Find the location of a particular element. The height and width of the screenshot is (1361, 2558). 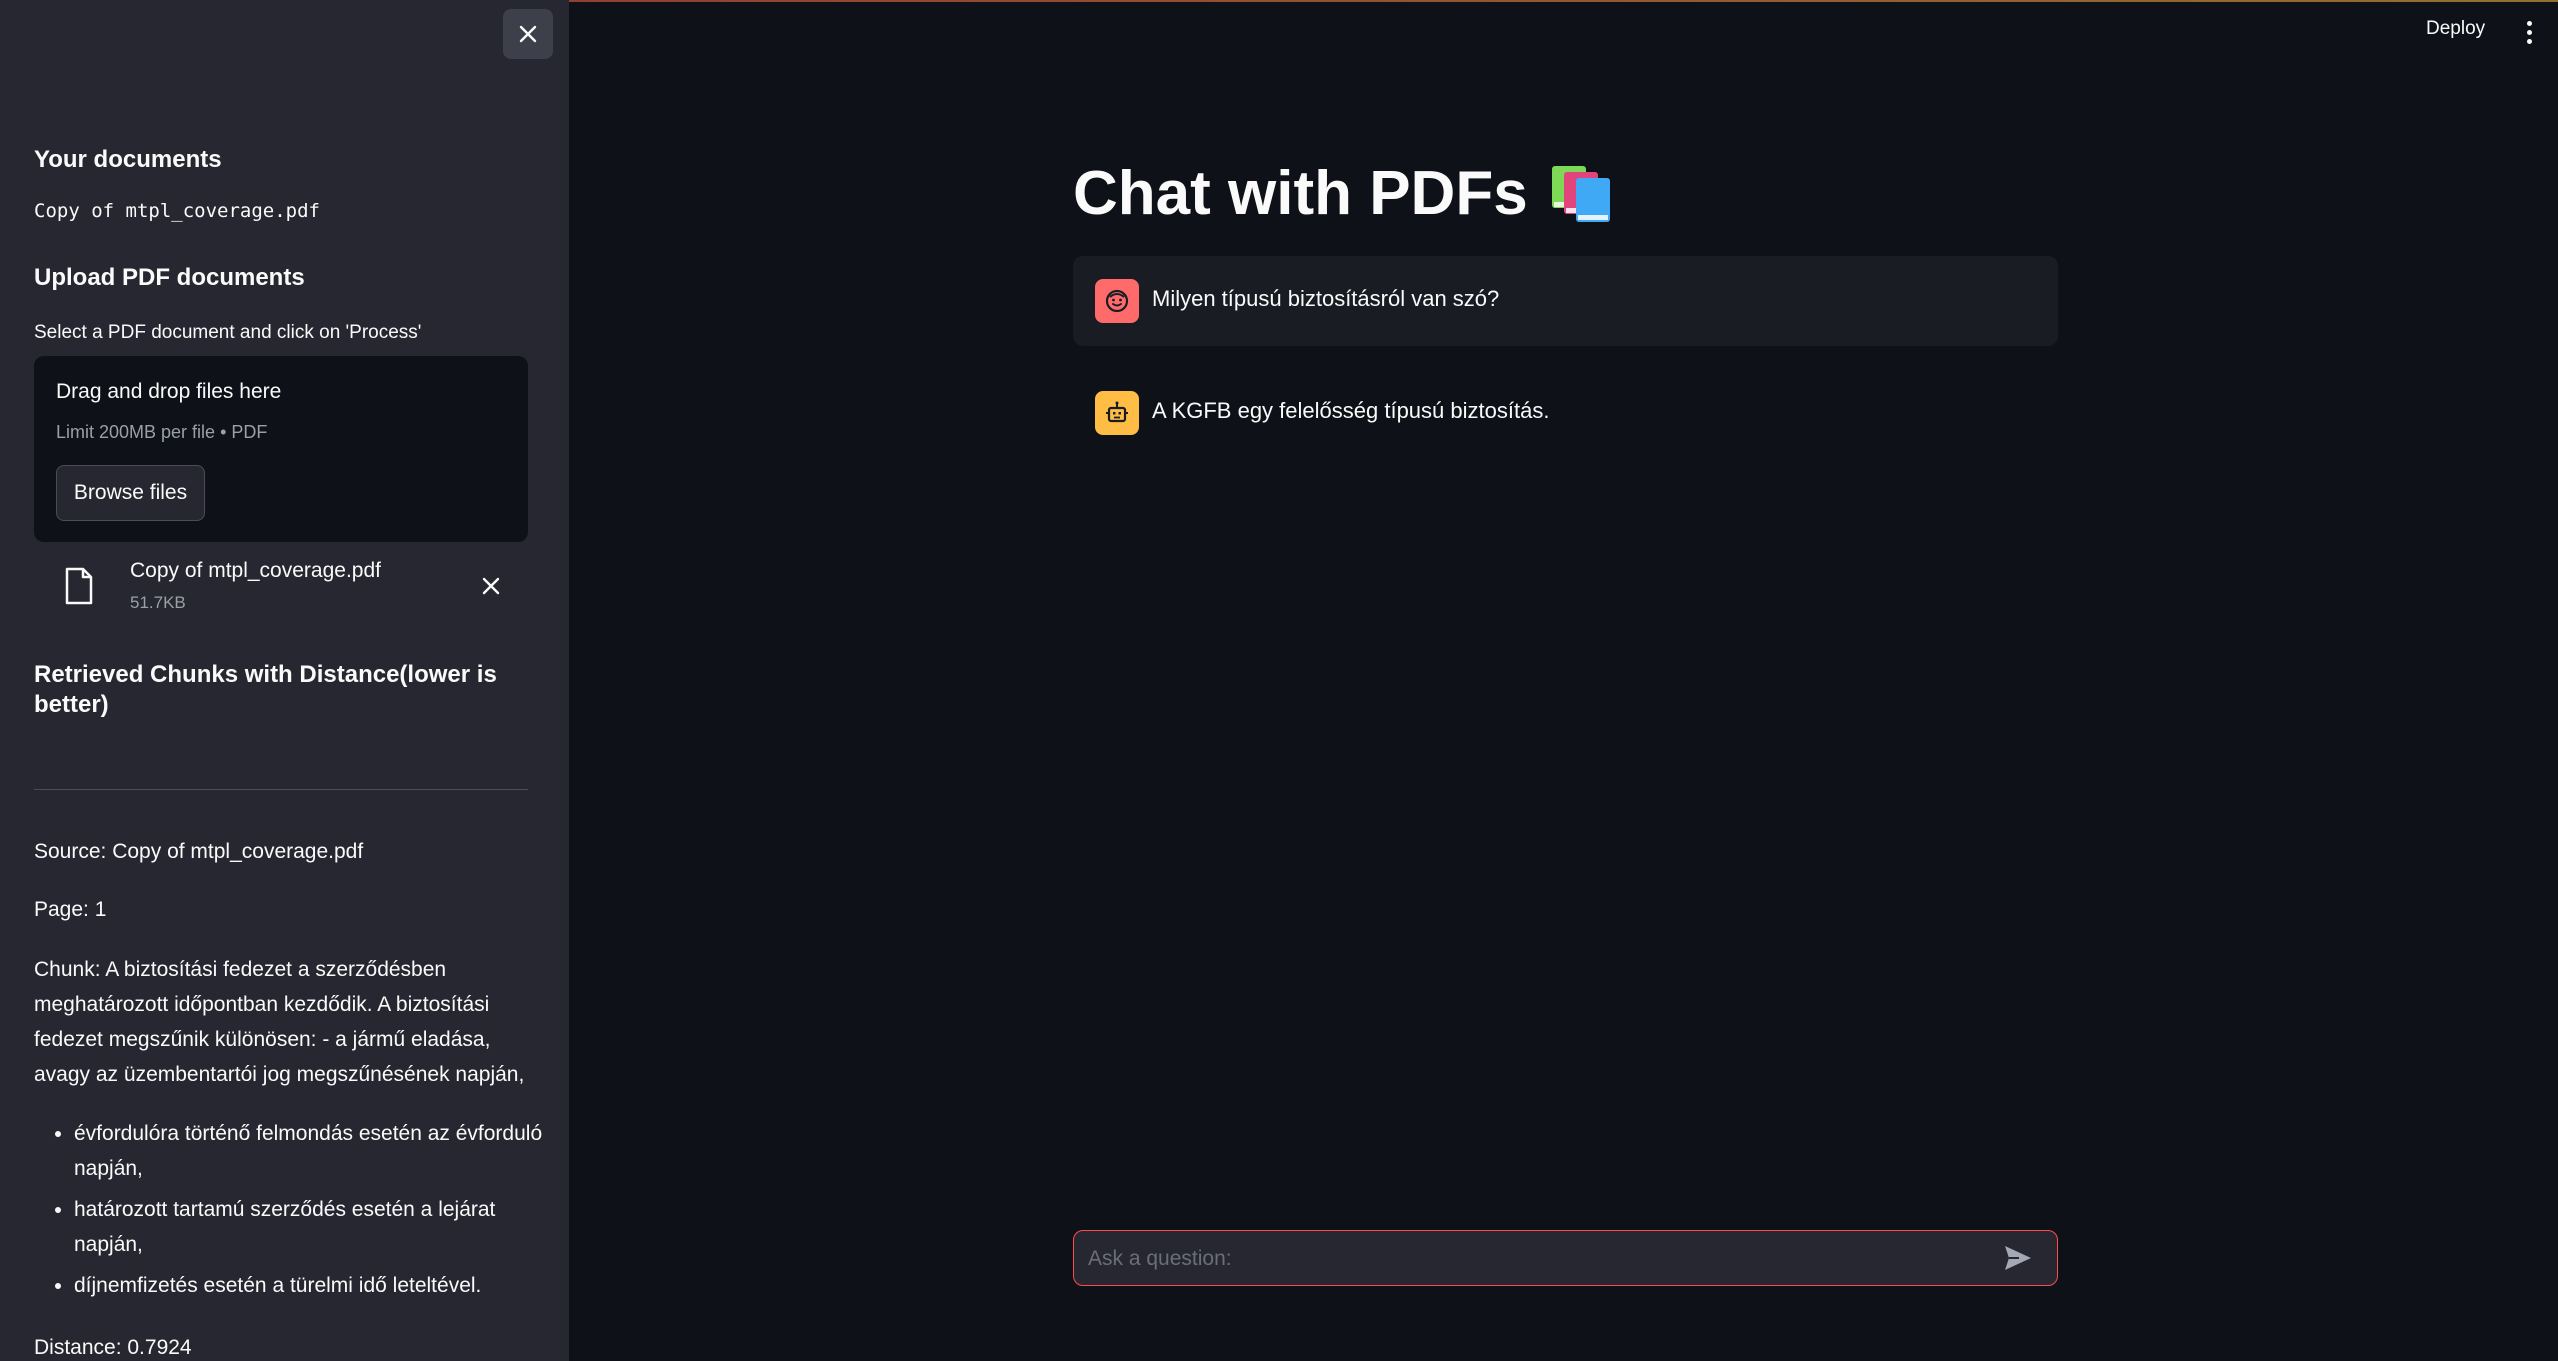

chunk-distance: Distance: 0.7924 is located at coordinates (113, 1347).